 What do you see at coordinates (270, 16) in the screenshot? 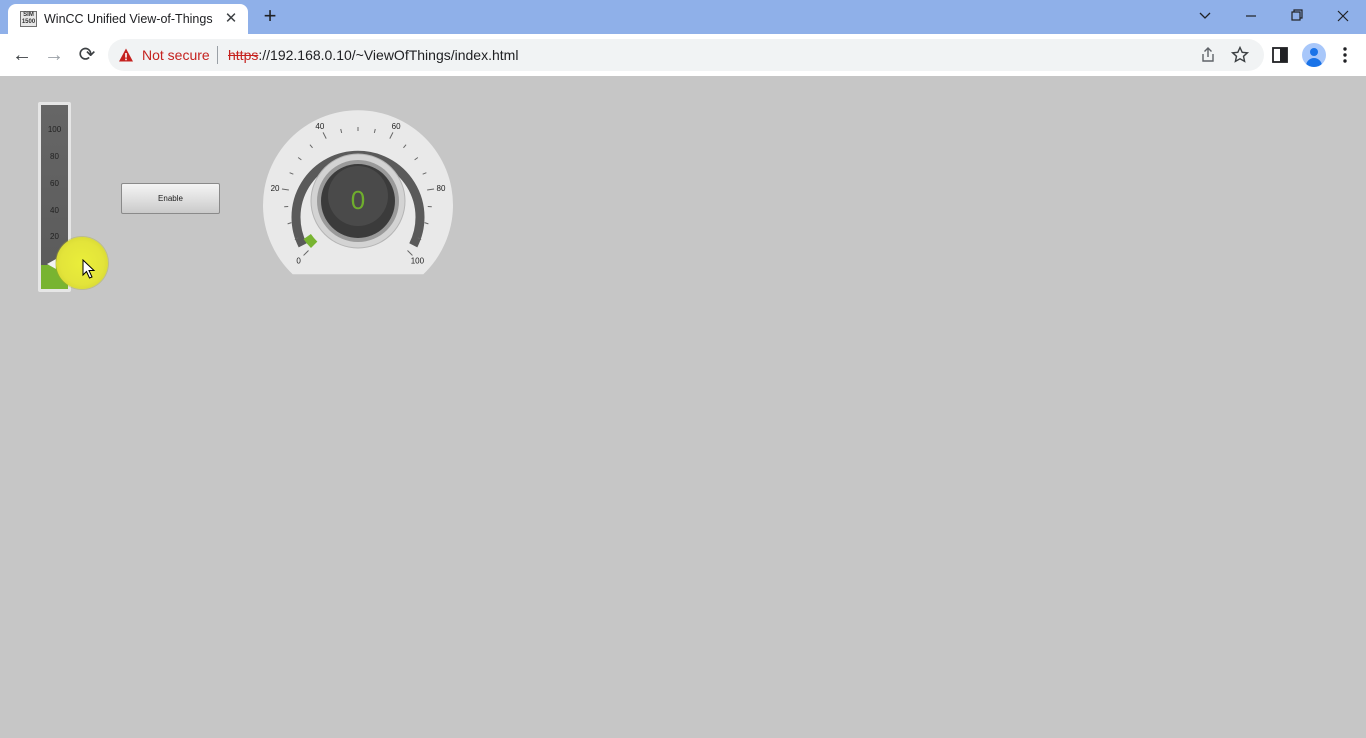
I see `new-tab-button: +` at bounding box center [270, 16].